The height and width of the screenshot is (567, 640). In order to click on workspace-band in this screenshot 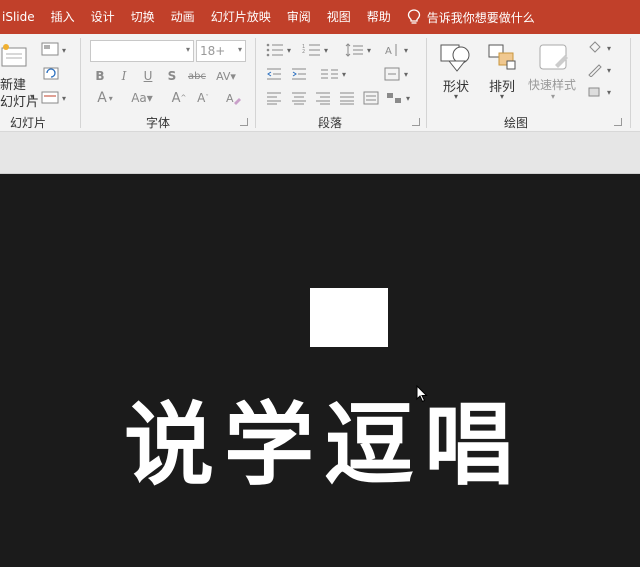, I will do `click(320, 153)`.